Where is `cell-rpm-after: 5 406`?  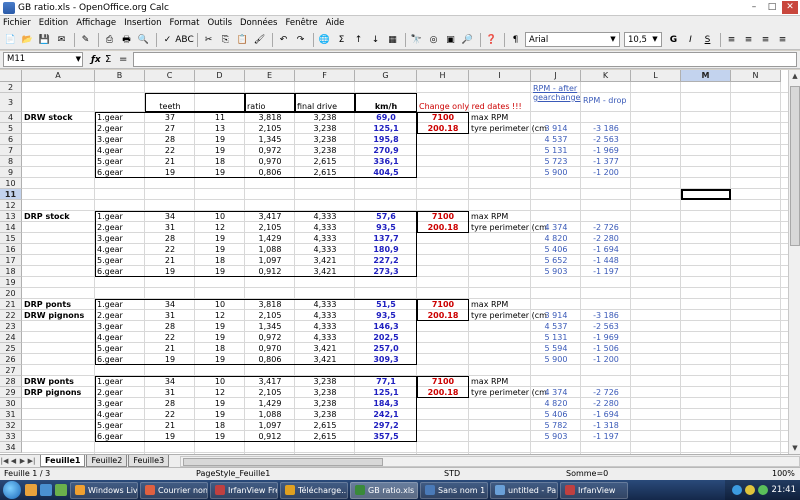 cell-rpm-after: 5 406 is located at coordinates (556, 249).